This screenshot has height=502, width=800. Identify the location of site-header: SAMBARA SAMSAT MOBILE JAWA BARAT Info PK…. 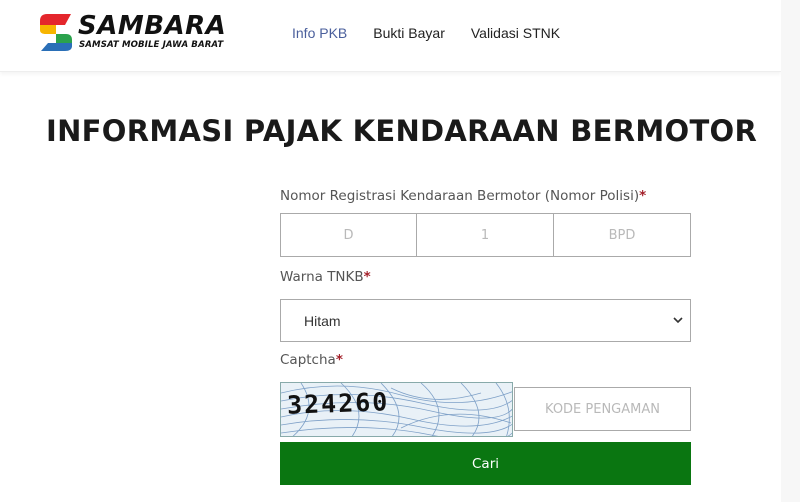
(390, 36).